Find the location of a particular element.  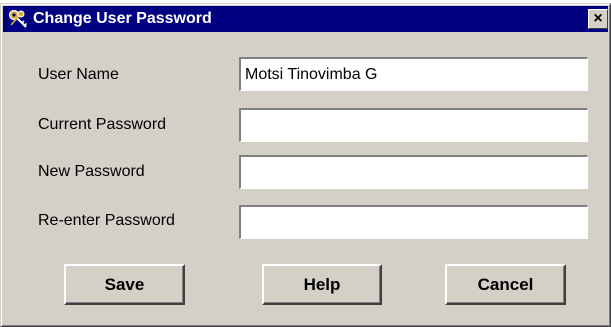

user-name-label: User Name is located at coordinates (78, 74).